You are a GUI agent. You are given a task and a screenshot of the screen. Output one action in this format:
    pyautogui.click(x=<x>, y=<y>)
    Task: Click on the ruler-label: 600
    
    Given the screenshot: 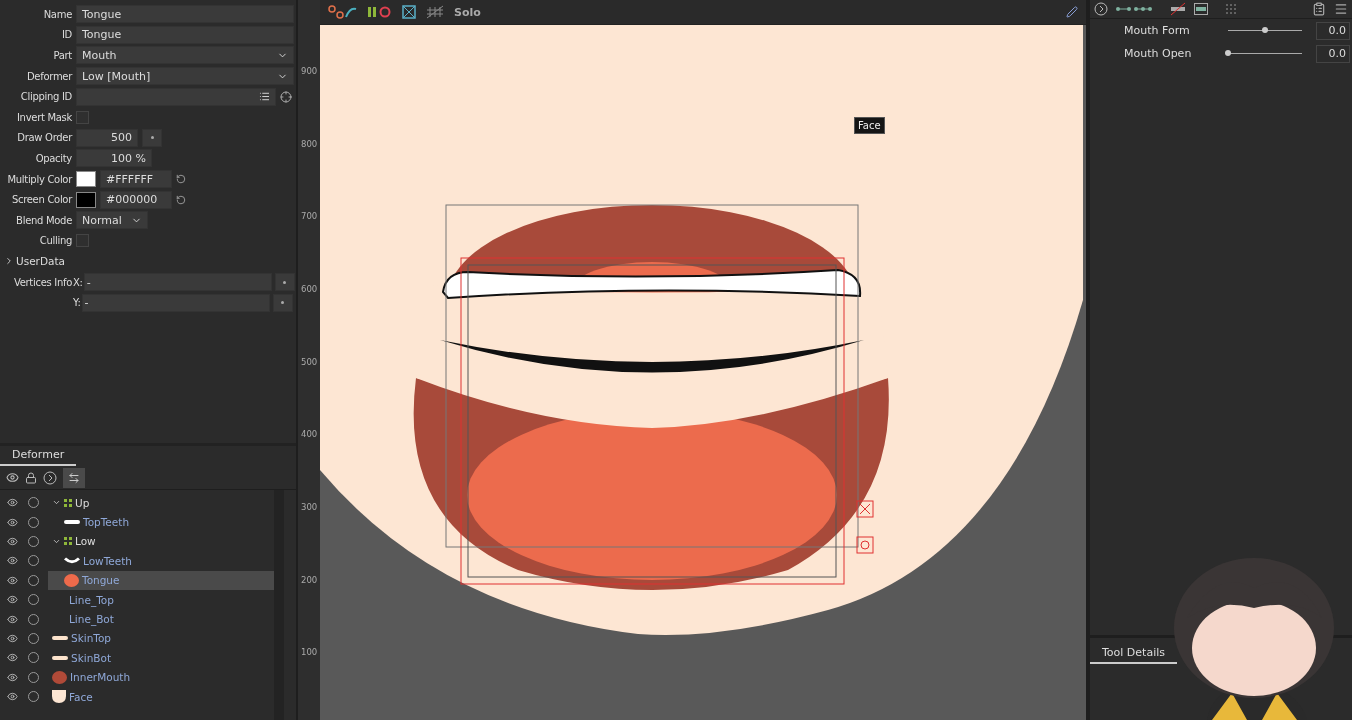 What is the action you would take?
    pyautogui.click(x=309, y=290)
    